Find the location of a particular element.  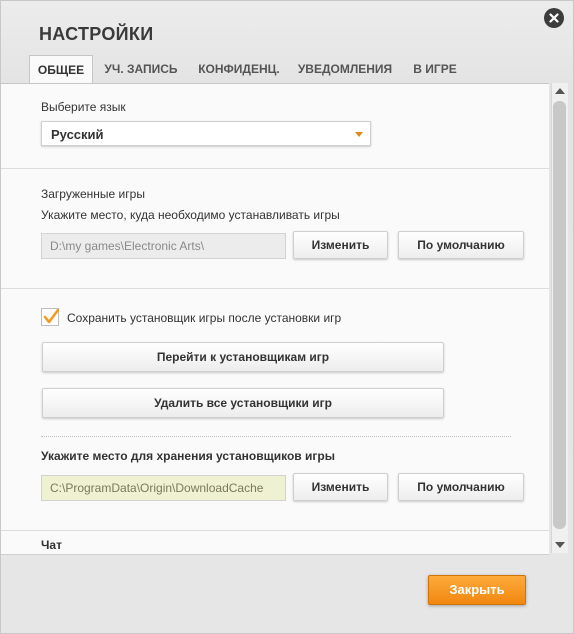

language-selected-value: Русский is located at coordinates (77, 134).